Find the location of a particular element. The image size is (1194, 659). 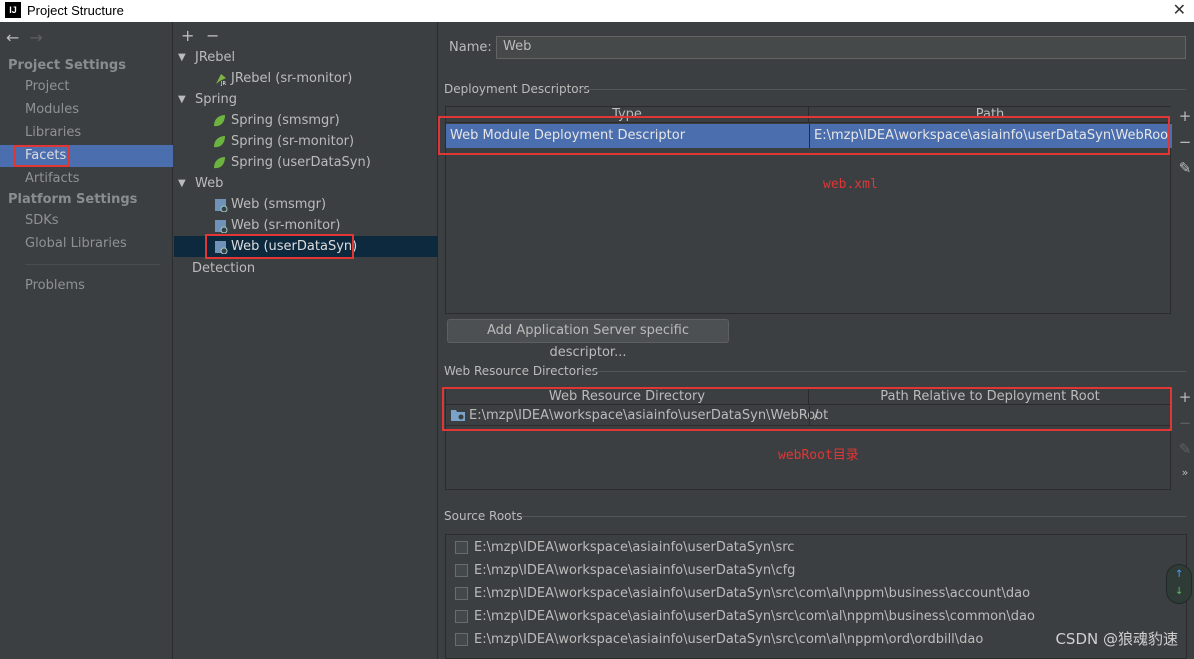

tree-group-web: ▼ Web is located at coordinates (306, 183).